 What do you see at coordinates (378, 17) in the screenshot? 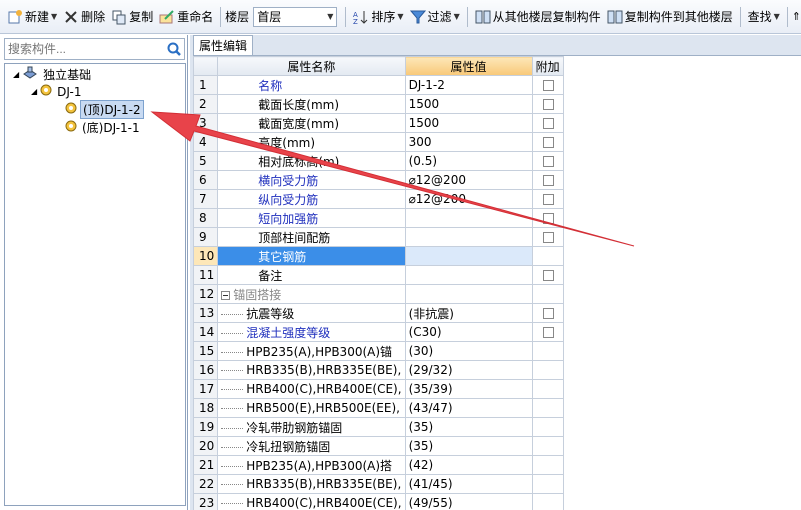
I see `sort-button: AZ 排序 ▼` at bounding box center [378, 17].